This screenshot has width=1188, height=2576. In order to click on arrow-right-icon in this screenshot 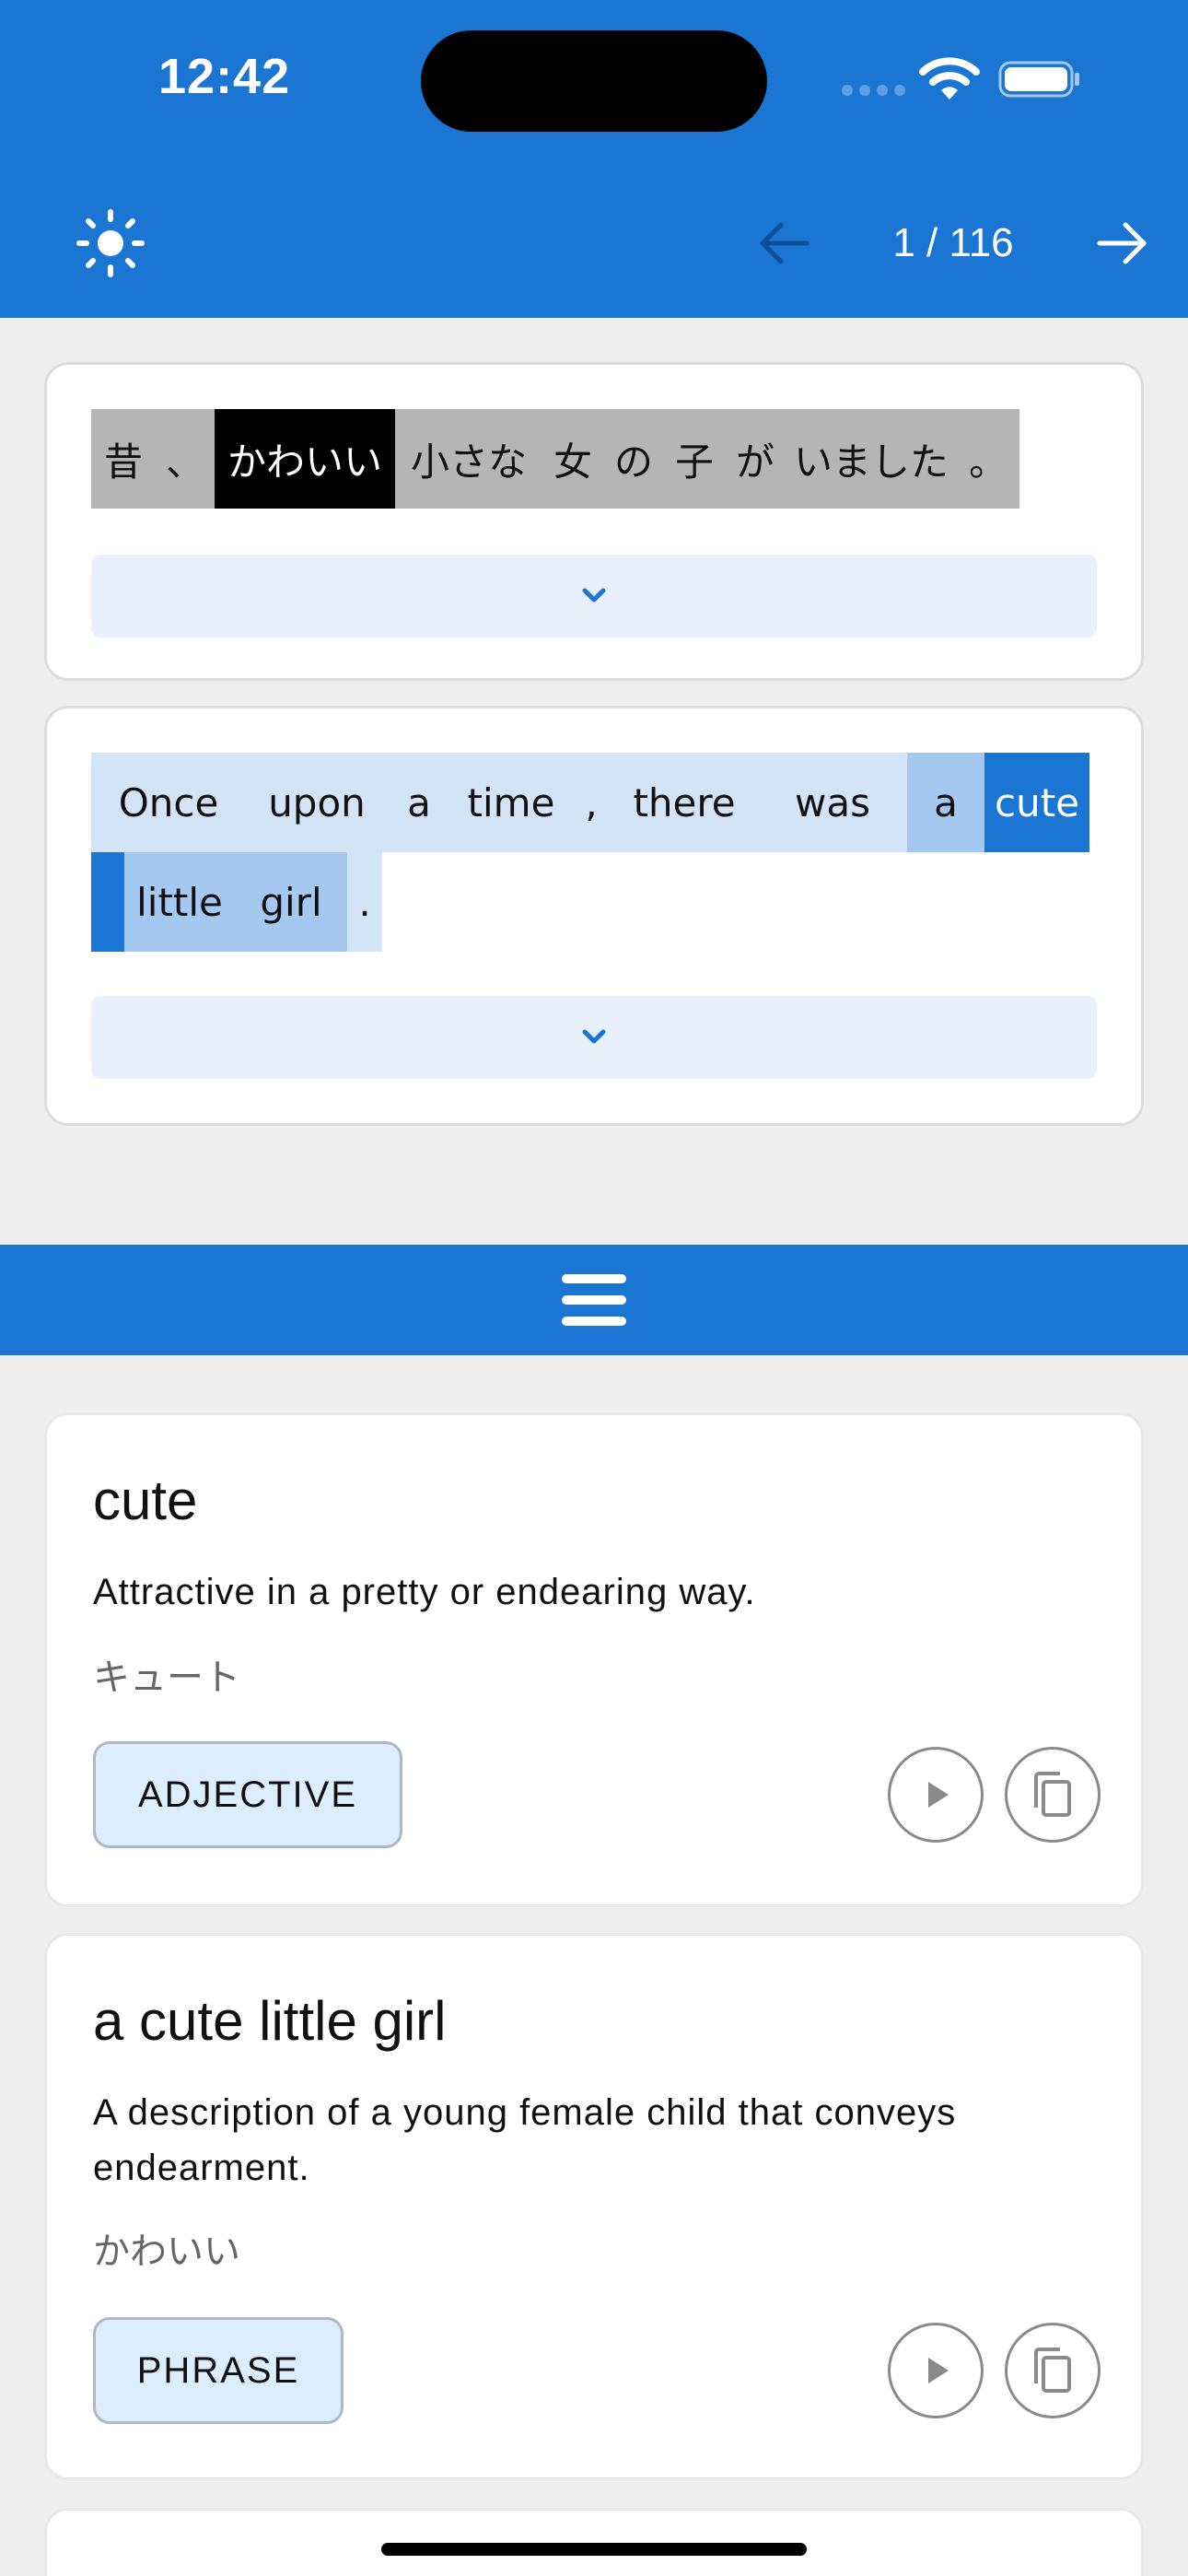, I will do `click(1121, 244)`.